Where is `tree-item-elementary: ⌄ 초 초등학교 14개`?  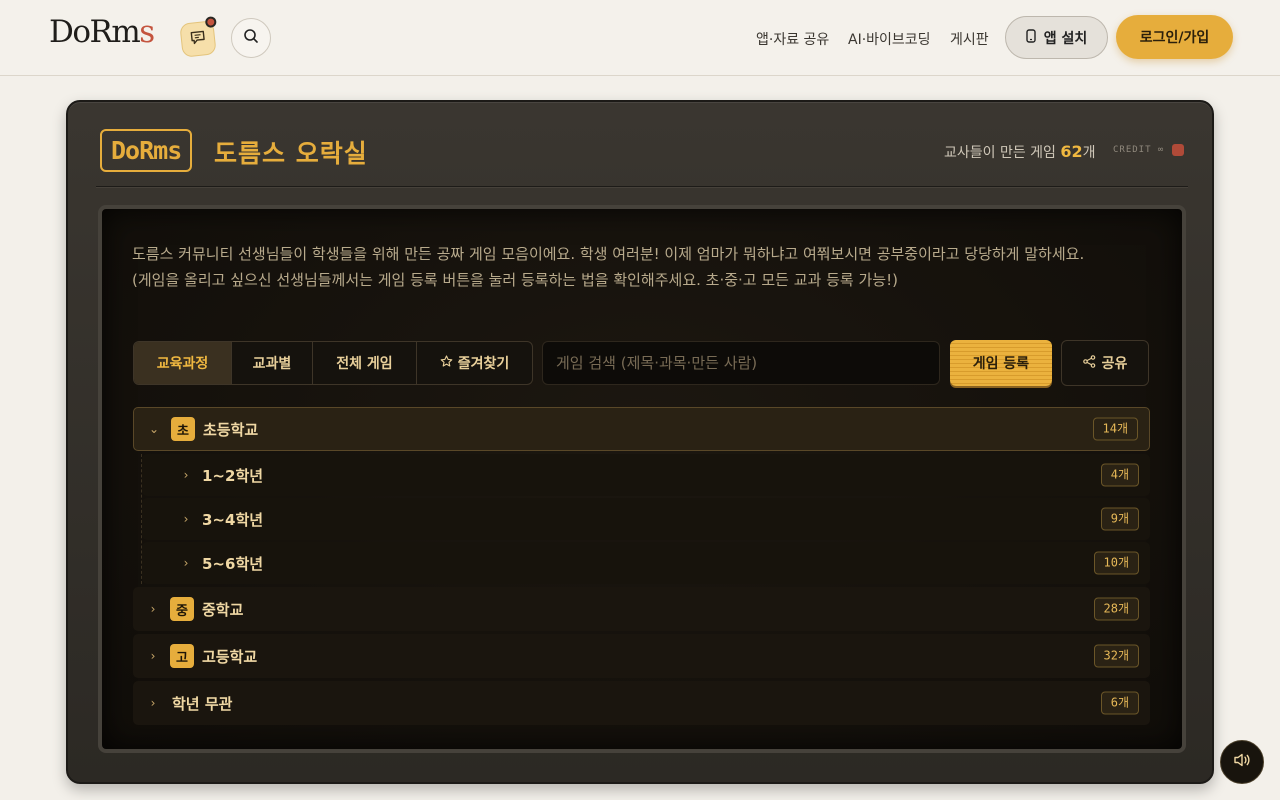 tree-item-elementary: ⌄ 초 초등학교 14개 is located at coordinates (641, 429).